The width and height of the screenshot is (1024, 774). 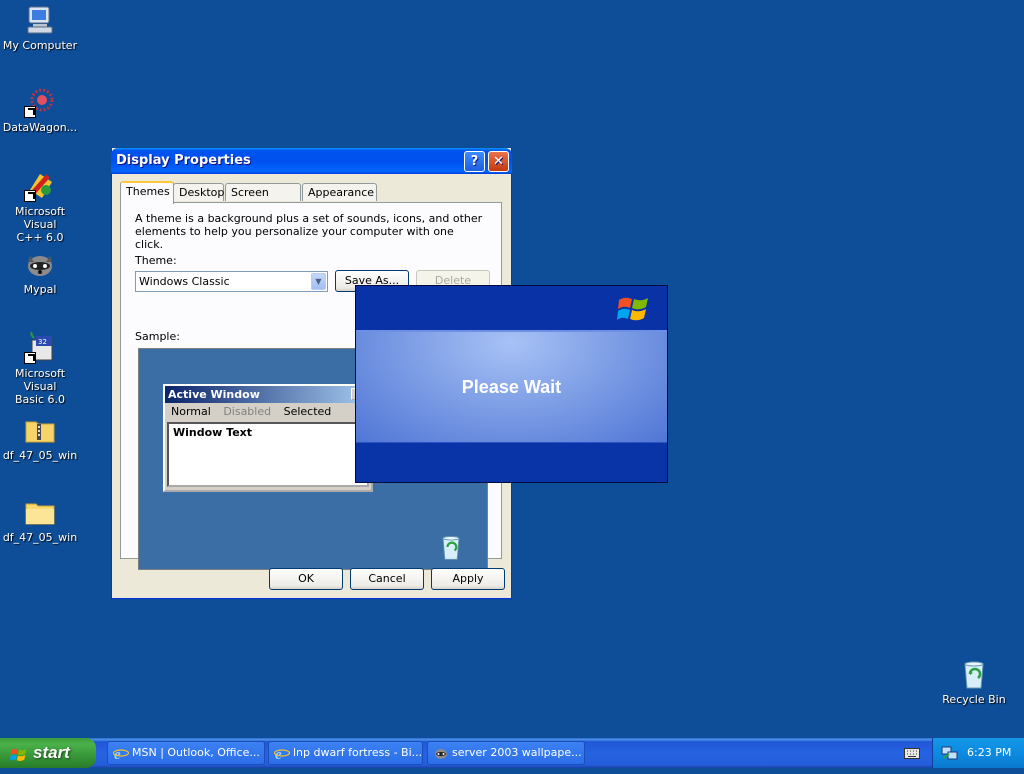 What do you see at coordinates (40, 512) in the screenshot?
I see `folder-icon` at bounding box center [40, 512].